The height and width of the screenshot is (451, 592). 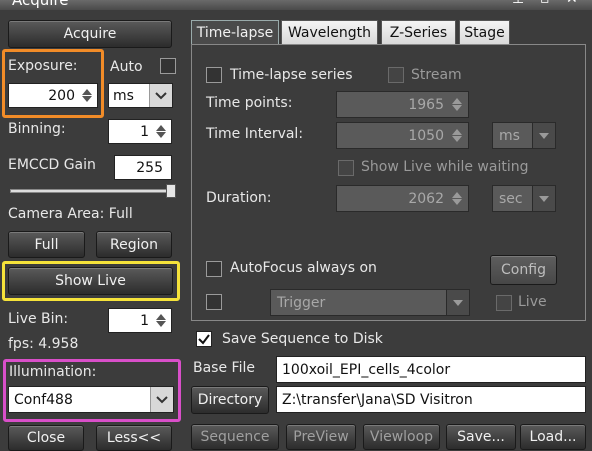 What do you see at coordinates (37, 129) in the screenshot?
I see `binning-label: Binning:` at bounding box center [37, 129].